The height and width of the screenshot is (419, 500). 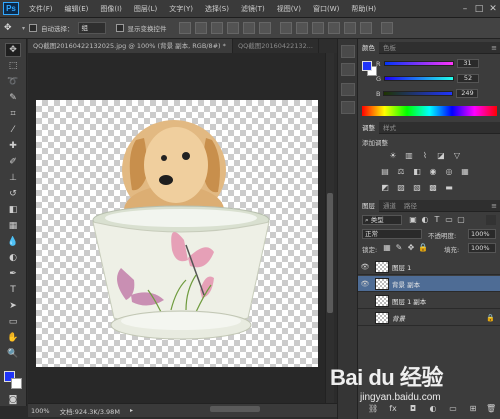 I want to click on menu-type: 文字(Y), so click(x=181, y=9).